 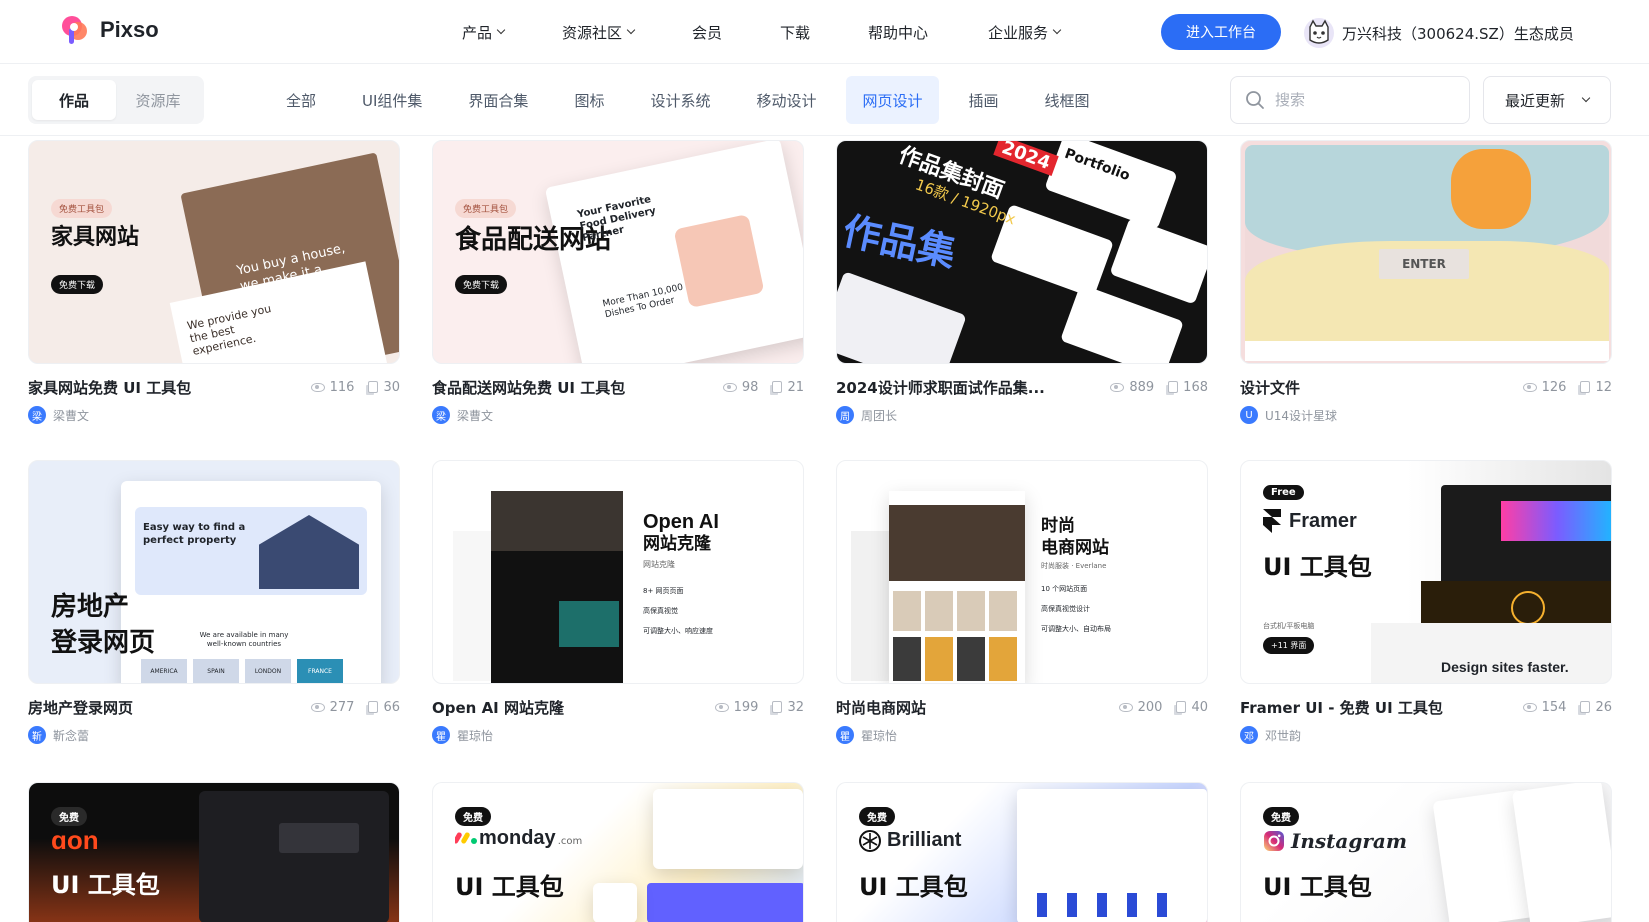 I want to click on work-card: 免费 Instagram UI 工具包, so click(x=1426, y=852).